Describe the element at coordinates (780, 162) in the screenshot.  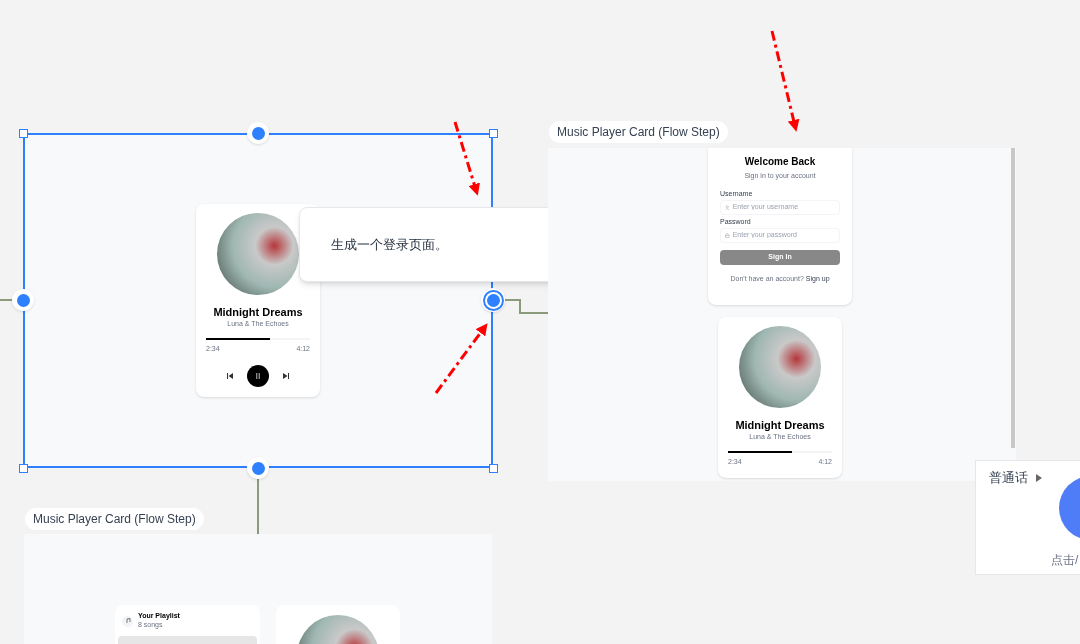
I see `login-title: Welcome Back` at that location.